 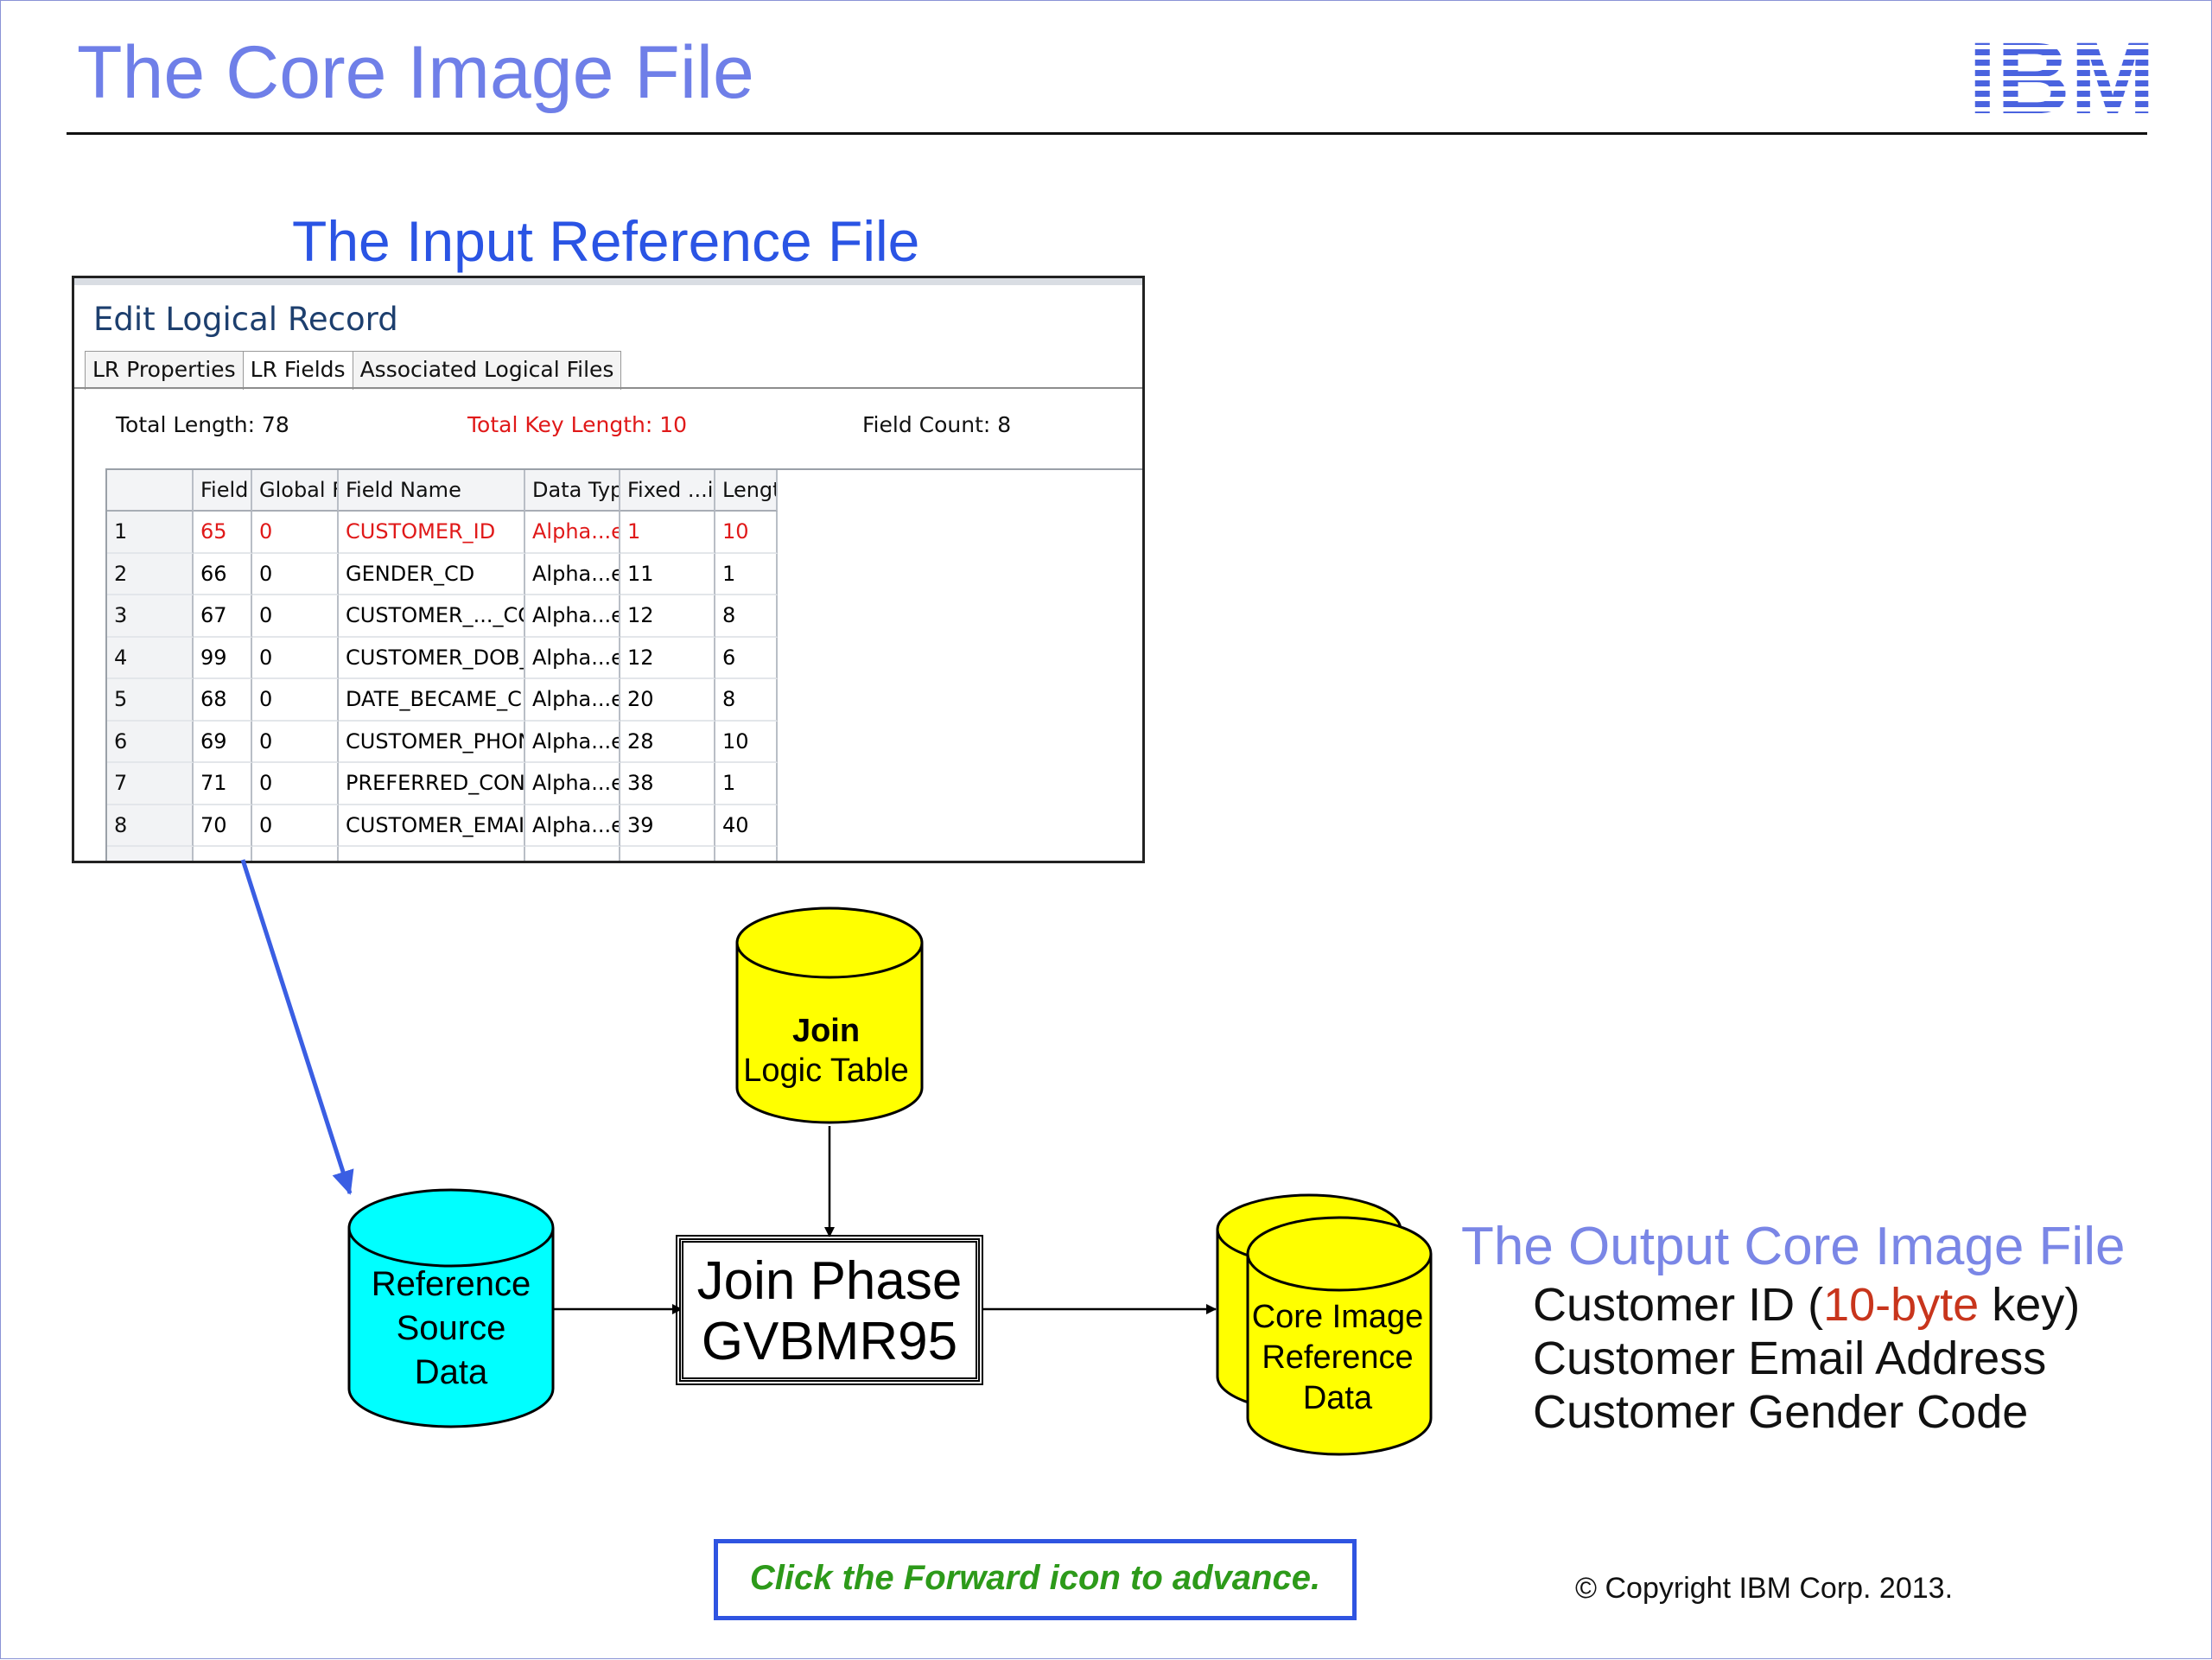 What do you see at coordinates (432, 491) in the screenshot?
I see `column-header: Field Name` at bounding box center [432, 491].